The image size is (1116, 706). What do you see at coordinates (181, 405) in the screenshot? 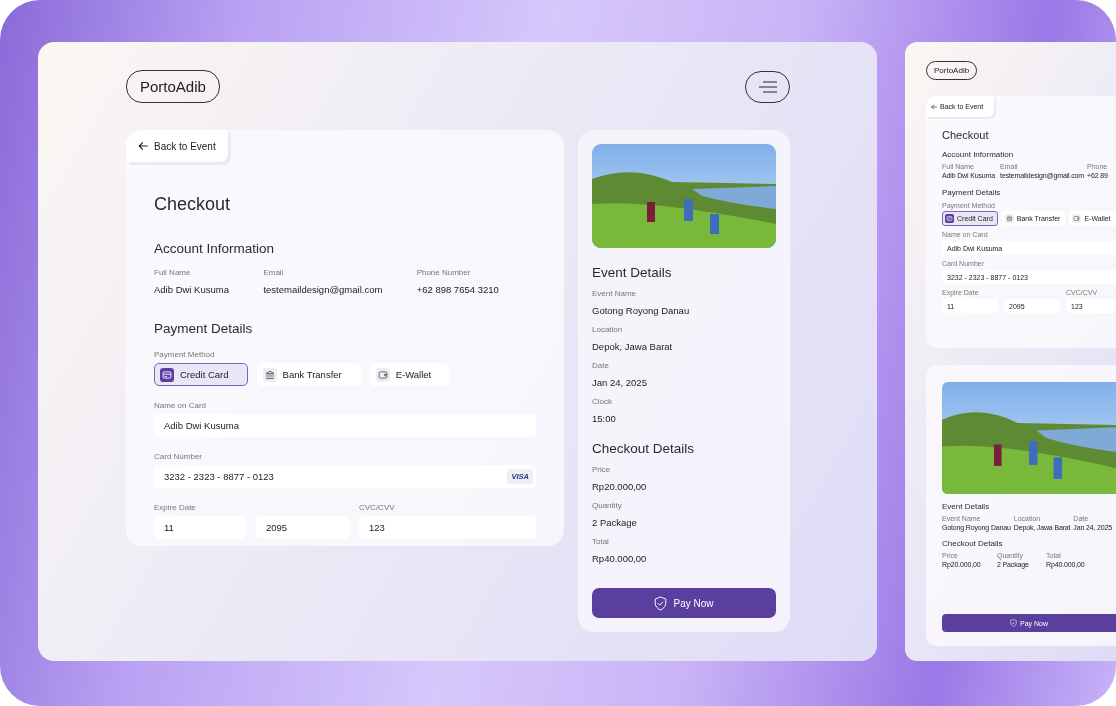
I see `field-label: Name on Card` at bounding box center [181, 405].